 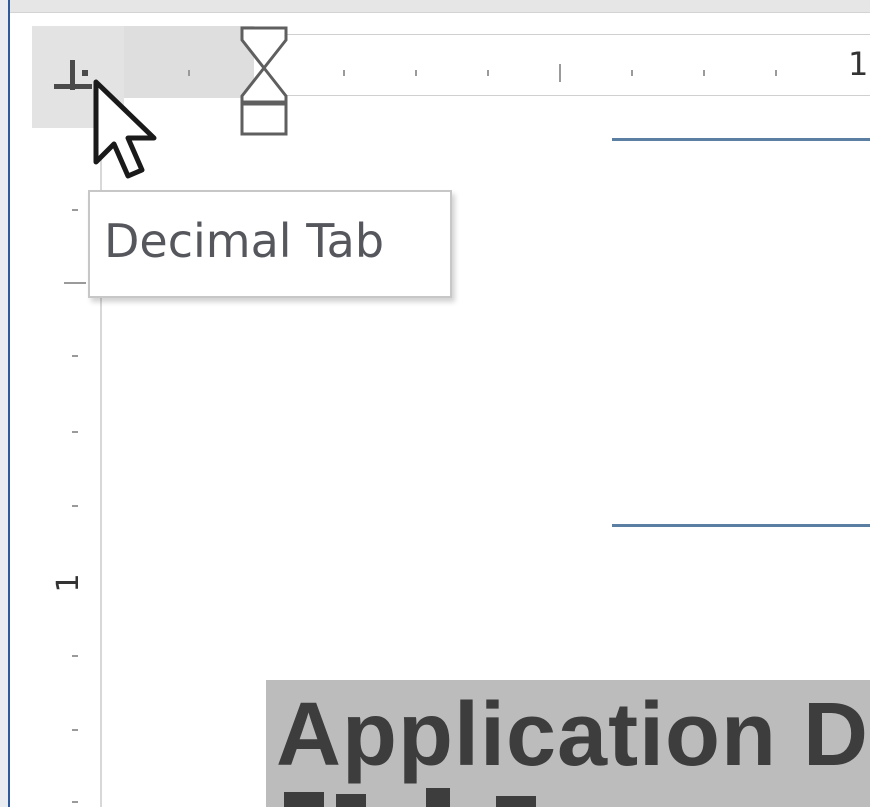 I want to click on tooltip-text: Decimal Tab, so click(x=244, y=241).